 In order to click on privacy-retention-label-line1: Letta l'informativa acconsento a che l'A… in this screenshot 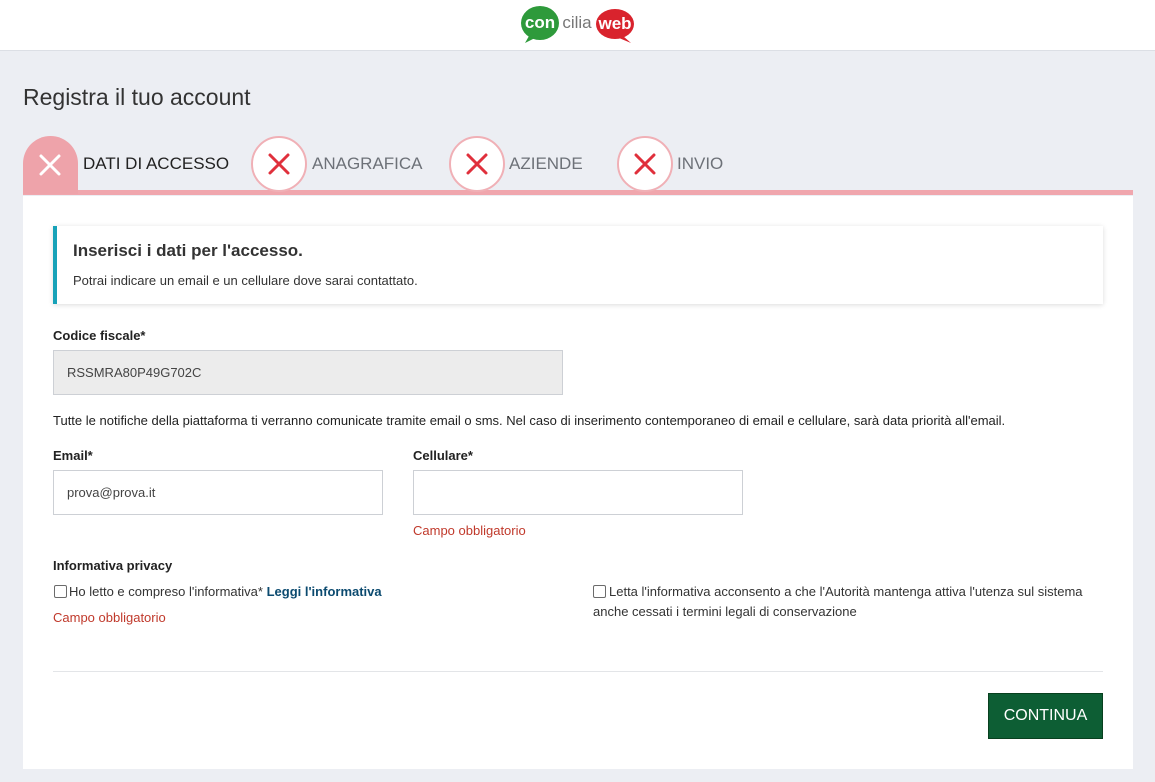, I will do `click(846, 591)`.